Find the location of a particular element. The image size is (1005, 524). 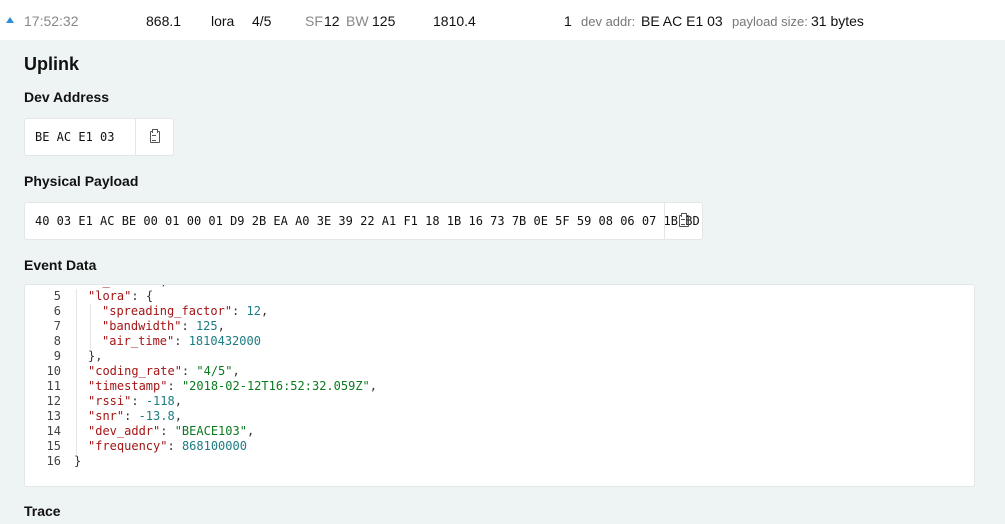

json-value: } is located at coordinates (78, 461).